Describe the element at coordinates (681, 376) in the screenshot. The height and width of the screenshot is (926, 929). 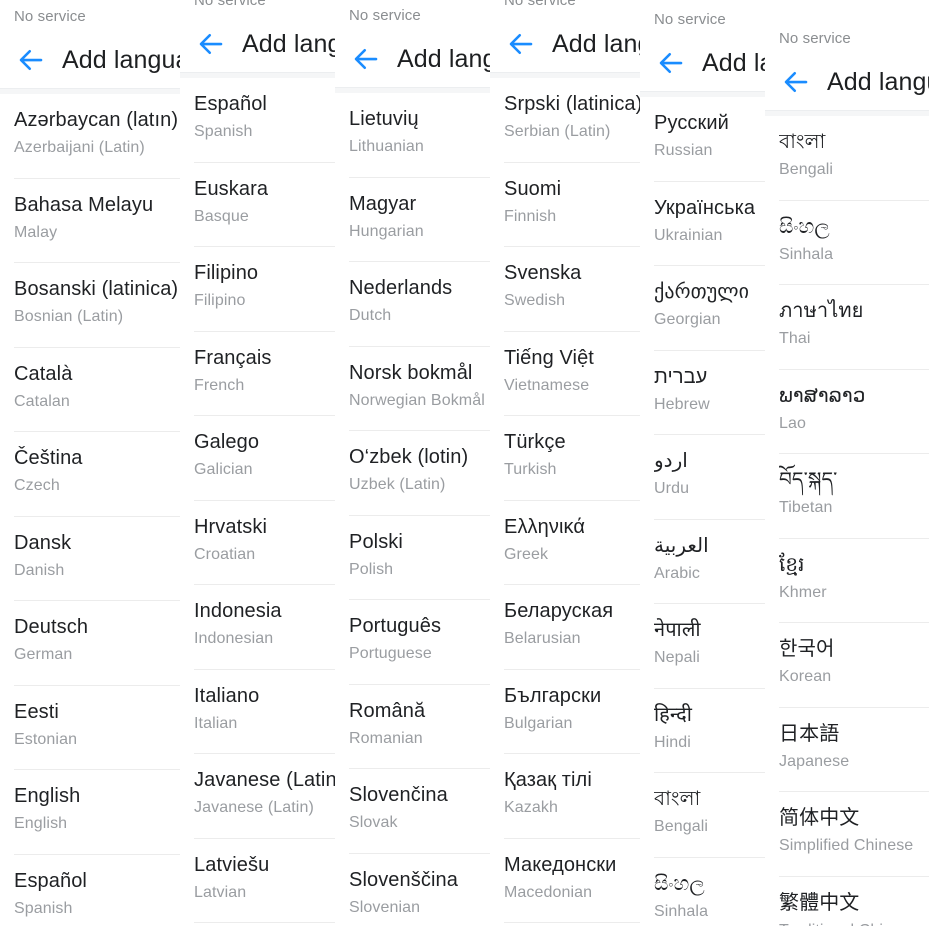
I see `language-native-name: עברית` at that location.